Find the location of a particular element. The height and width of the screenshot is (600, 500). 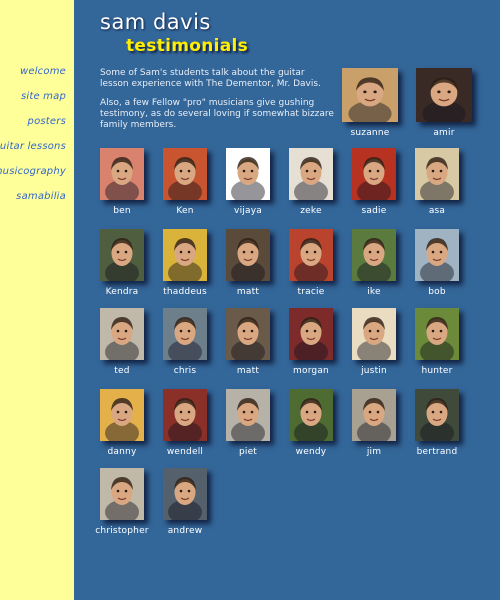

nav-link-posters: posters is located at coordinates (47, 121).